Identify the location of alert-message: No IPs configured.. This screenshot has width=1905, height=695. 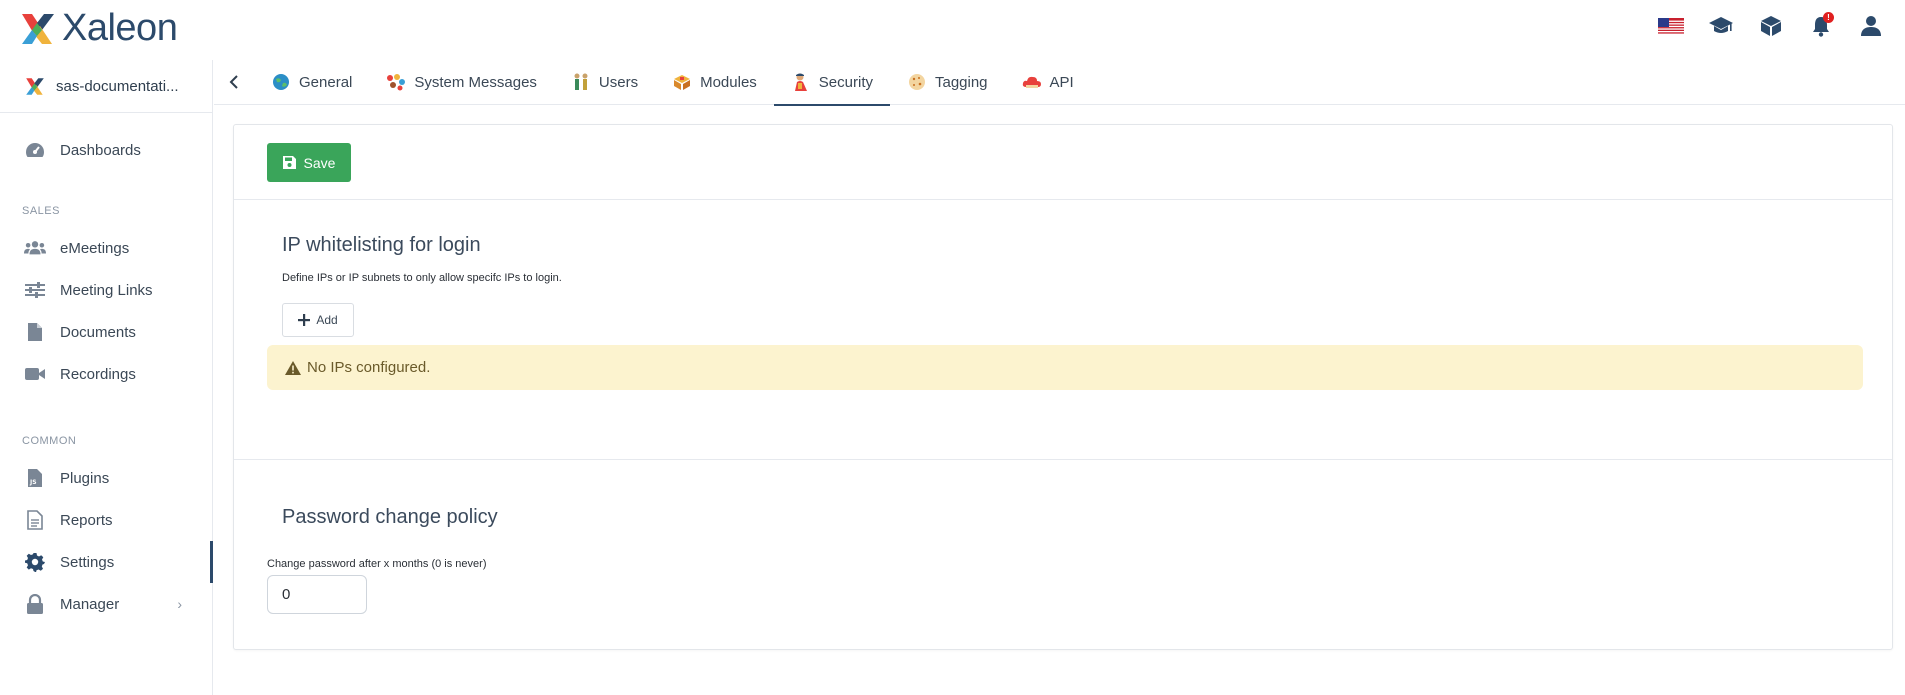
(369, 367).